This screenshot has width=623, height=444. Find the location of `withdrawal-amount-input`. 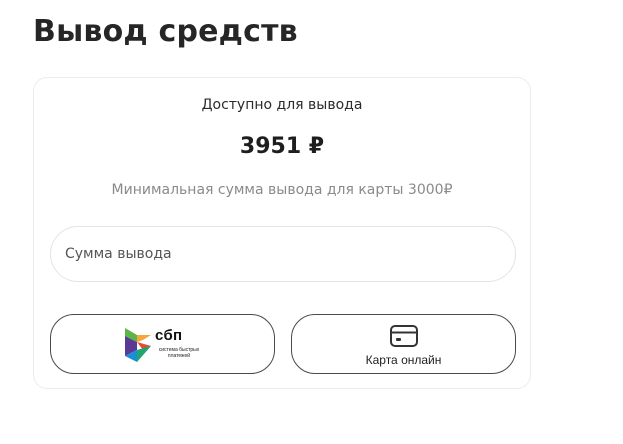

withdrawal-amount-input is located at coordinates (283, 254).